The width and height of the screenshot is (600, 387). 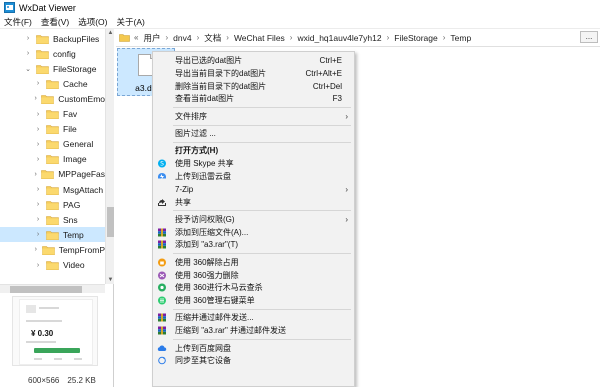 I want to click on context-menu-item: 上传到迅雷云盘, so click(x=253, y=176).